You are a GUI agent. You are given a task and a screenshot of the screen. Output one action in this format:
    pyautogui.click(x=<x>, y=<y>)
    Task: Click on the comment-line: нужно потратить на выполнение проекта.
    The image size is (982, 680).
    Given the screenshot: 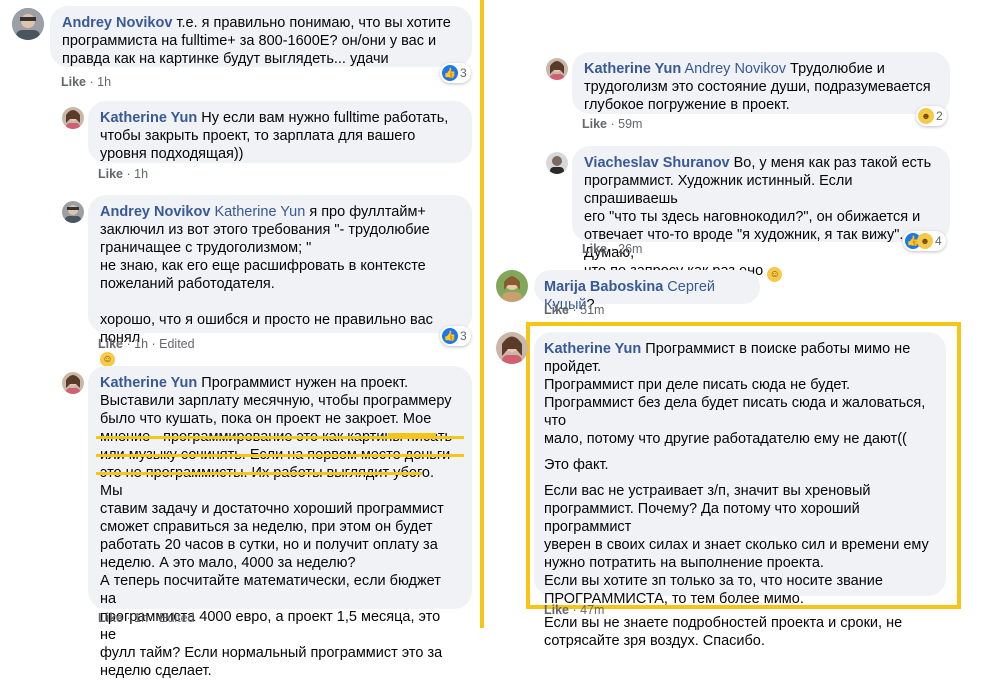 What is the action you would take?
    pyautogui.click(x=684, y=563)
    